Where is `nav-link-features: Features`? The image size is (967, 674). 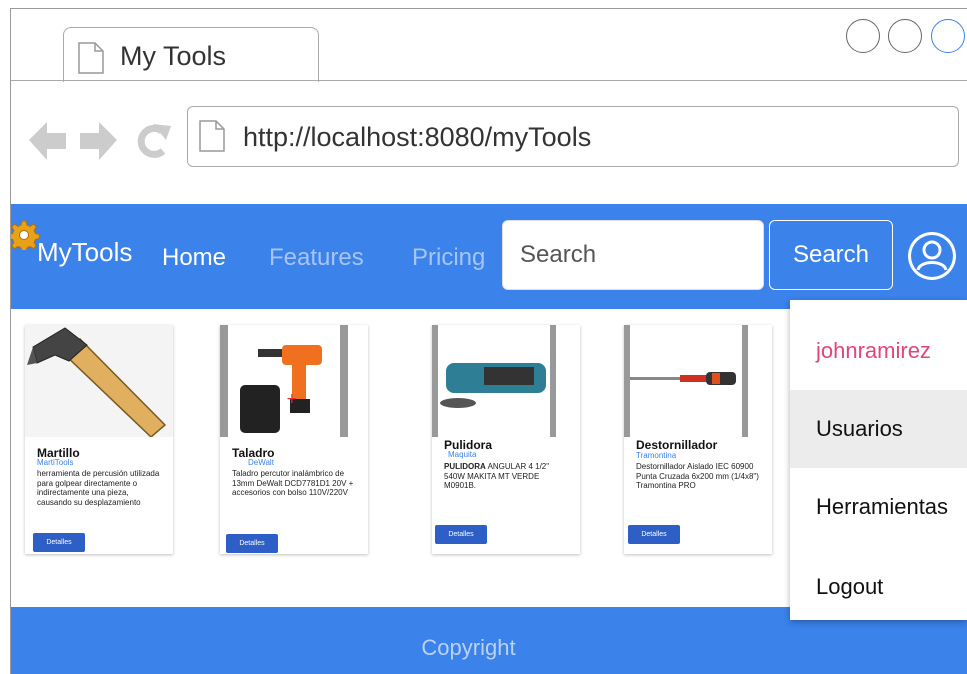 nav-link-features: Features is located at coordinates (316, 258).